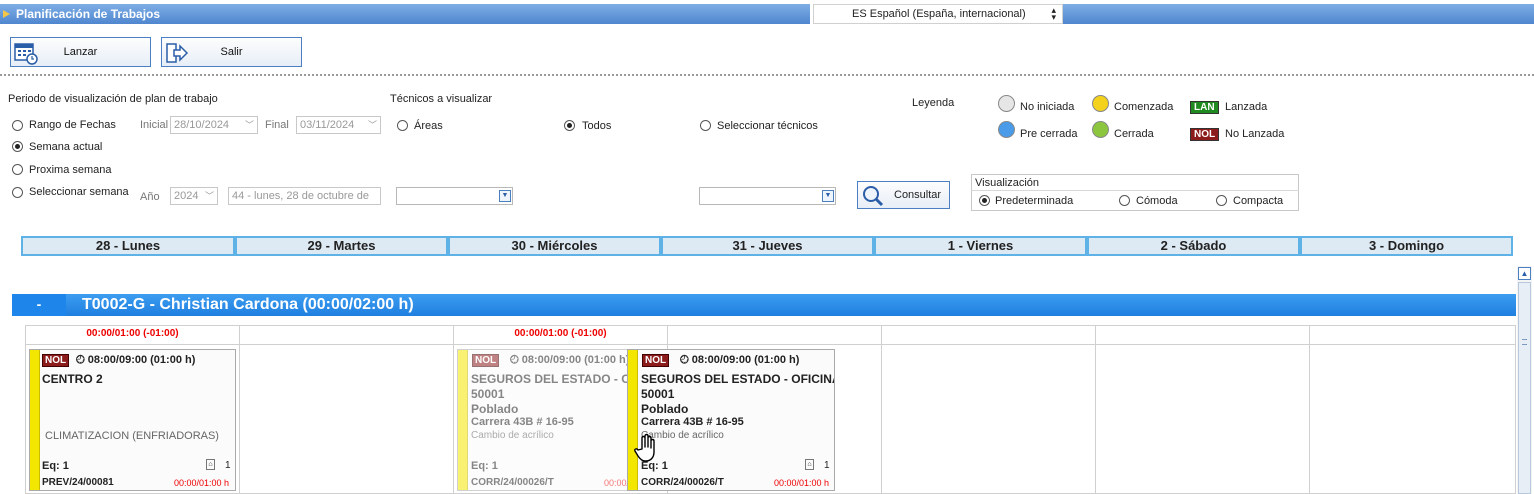 Image resolution: width=1534 pixels, height=494 pixels. I want to click on scroll-thumb, so click(1524, 388).